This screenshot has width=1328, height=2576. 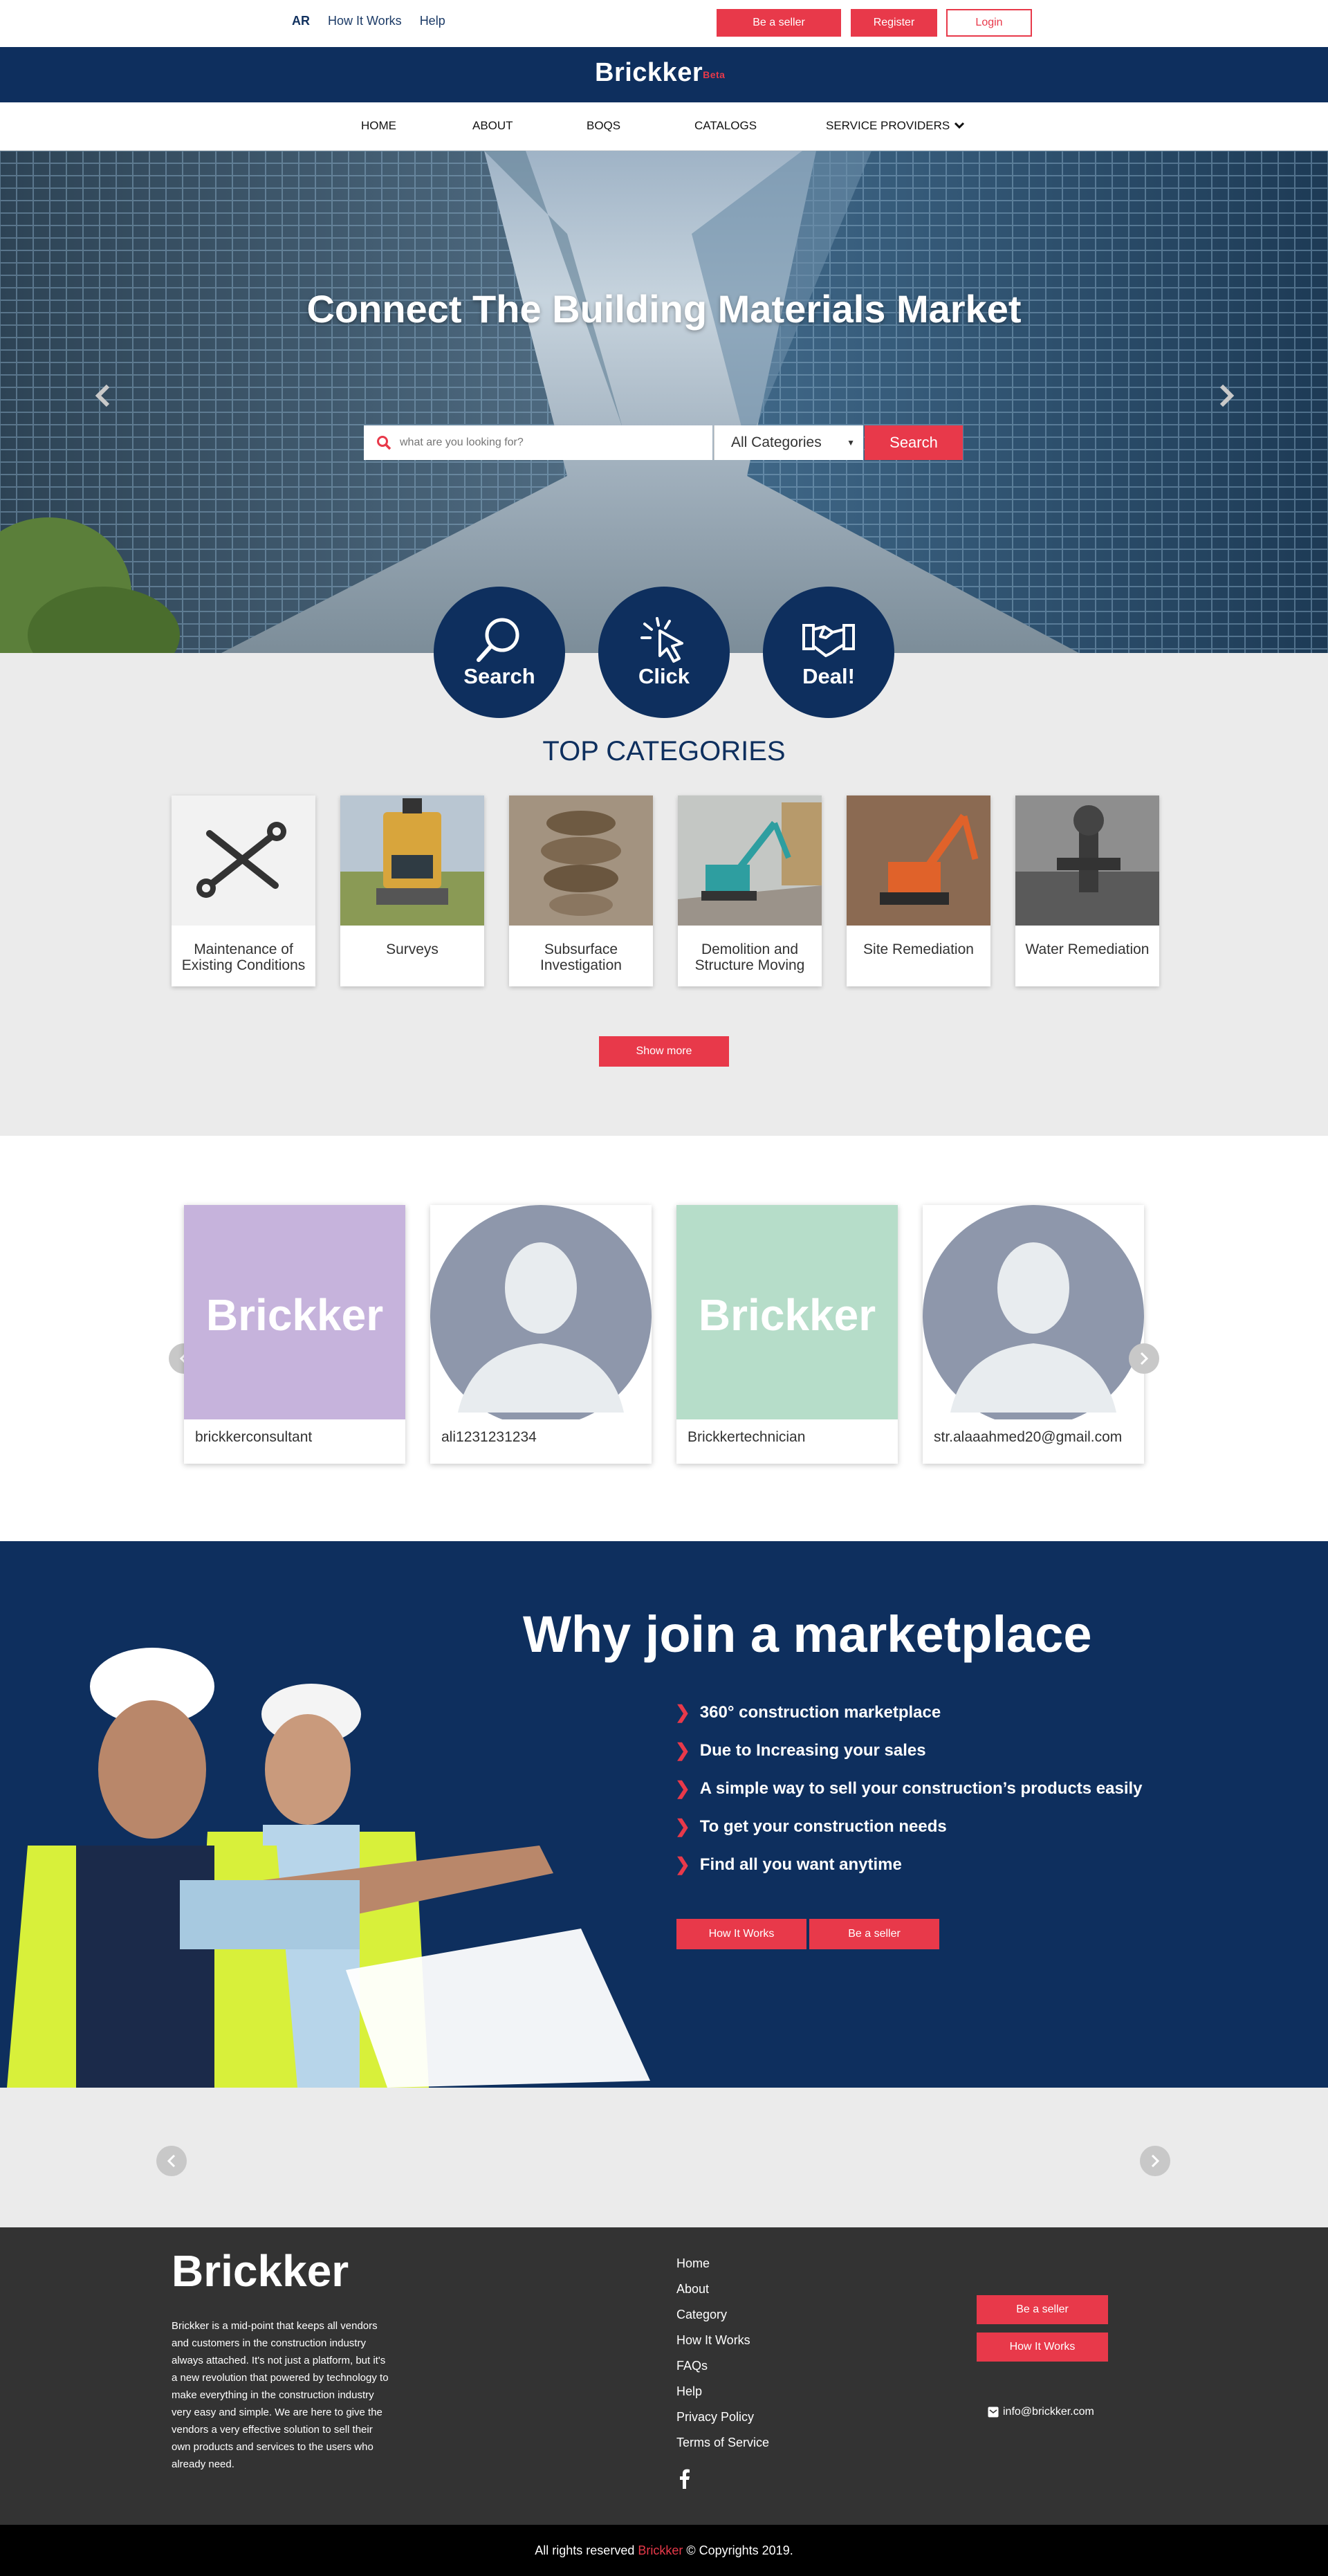 I want to click on nav-service-providers: SERVICE PROVIDERS, so click(x=888, y=126).